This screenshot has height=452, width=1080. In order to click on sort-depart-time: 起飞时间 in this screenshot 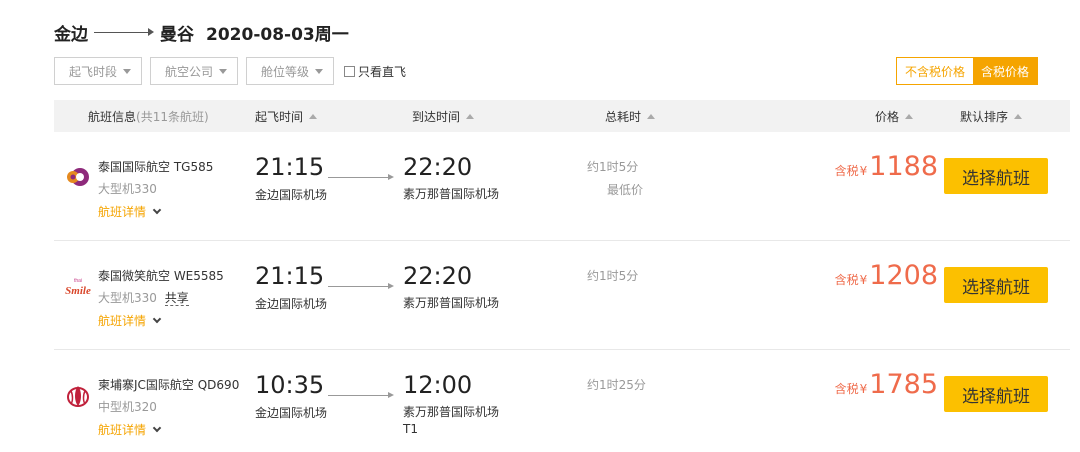, I will do `click(286, 116)`.